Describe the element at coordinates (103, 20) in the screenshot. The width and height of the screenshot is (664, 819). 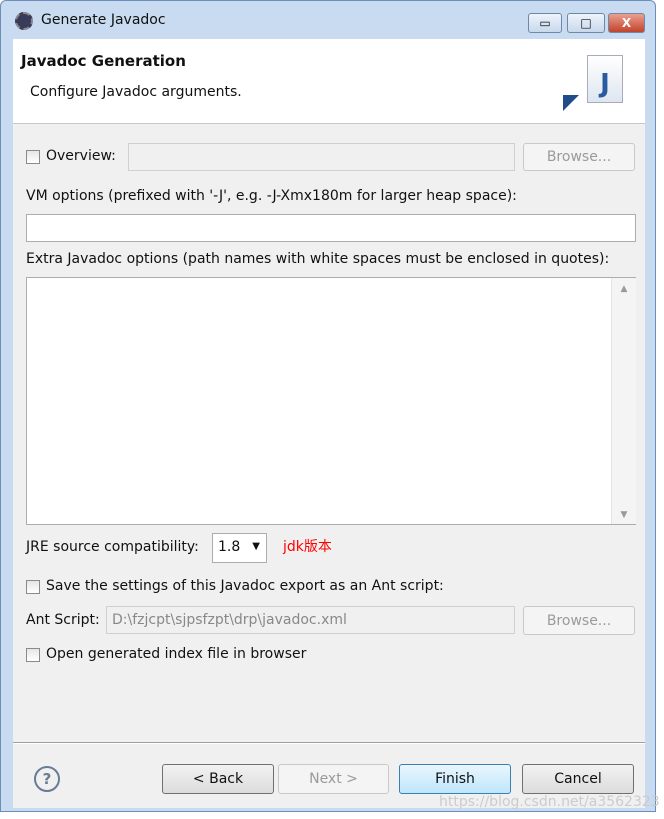
I see `window-title: Generate Javadoc` at that location.